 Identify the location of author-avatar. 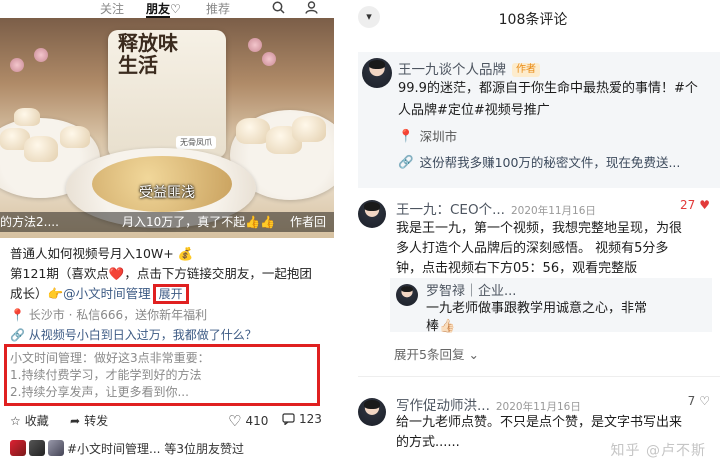
(377, 73).